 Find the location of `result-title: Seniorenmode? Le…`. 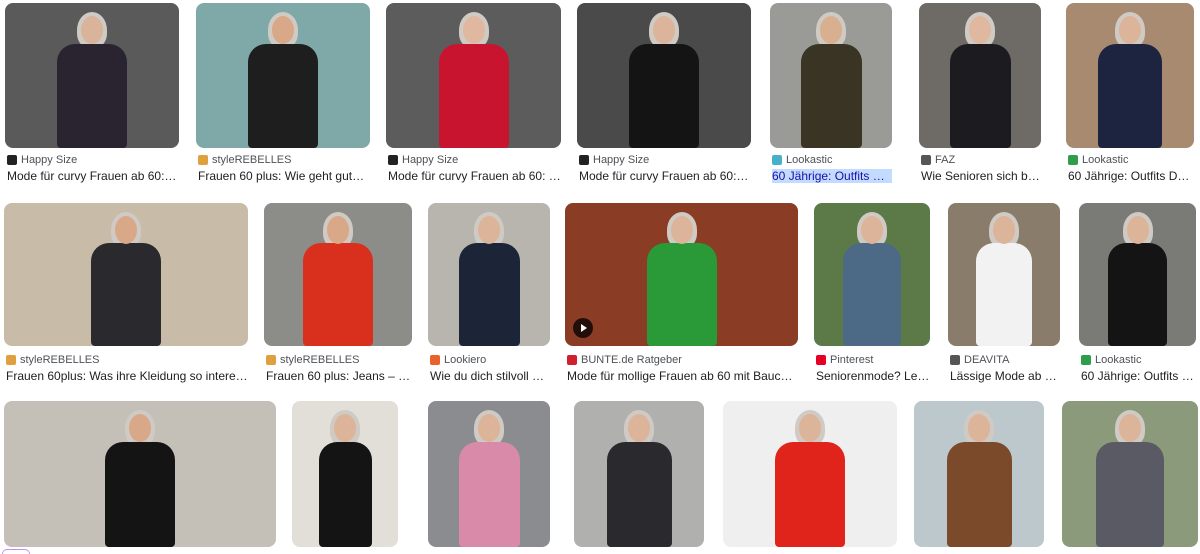

result-title: Seniorenmode? Le… is located at coordinates (872, 376).